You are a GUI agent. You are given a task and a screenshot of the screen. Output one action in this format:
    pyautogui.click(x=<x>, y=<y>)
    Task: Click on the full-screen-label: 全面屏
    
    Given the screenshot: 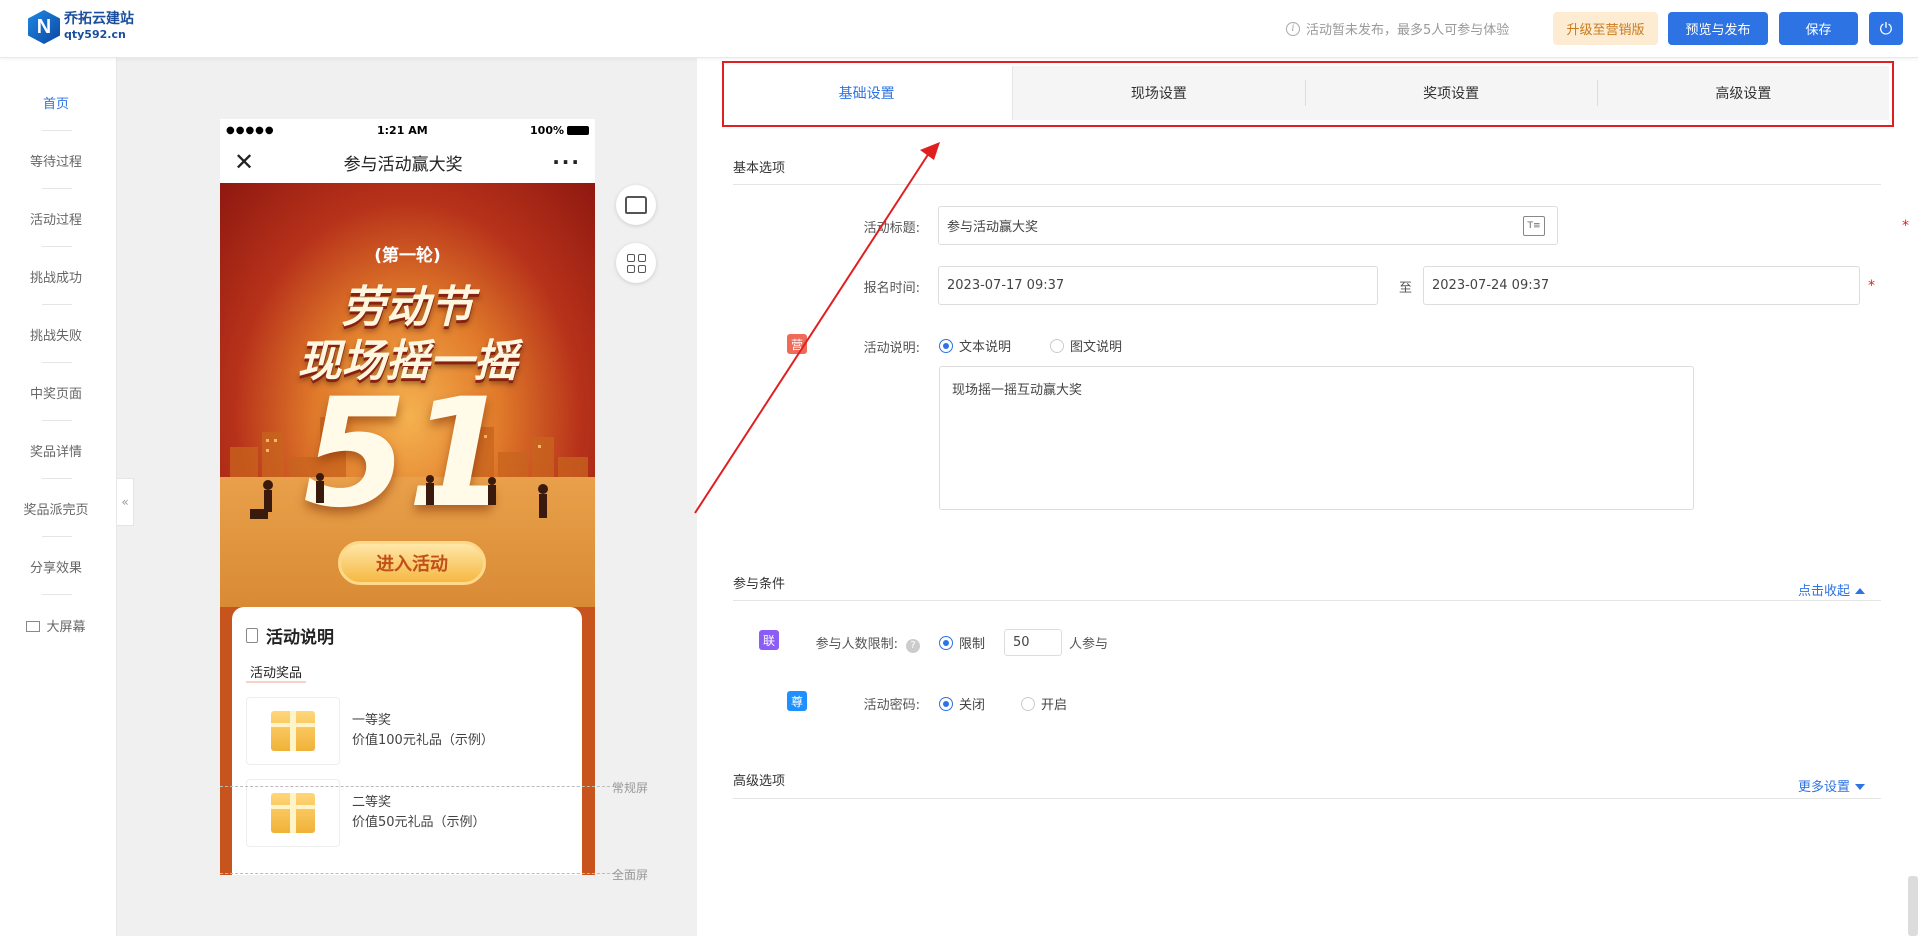 What is the action you would take?
    pyautogui.click(x=630, y=875)
    